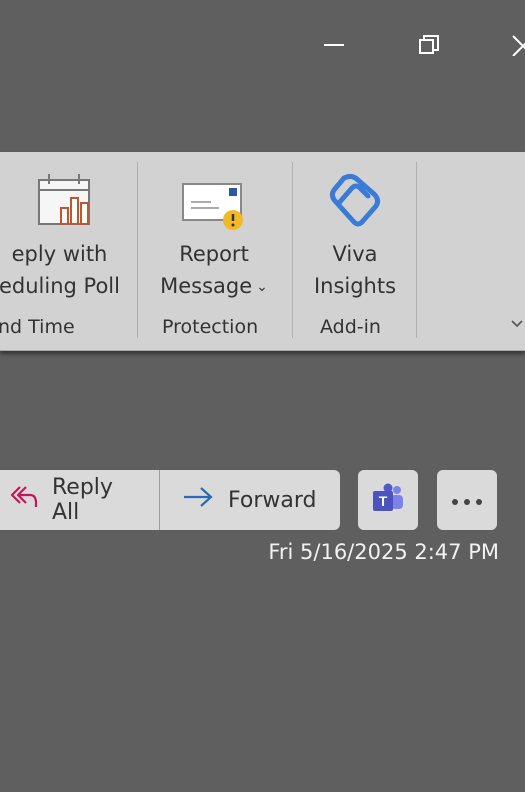 Image resolution: width=525 pixels, height=792 pixels. I want to click on teams-button: T, so click(388, 500).